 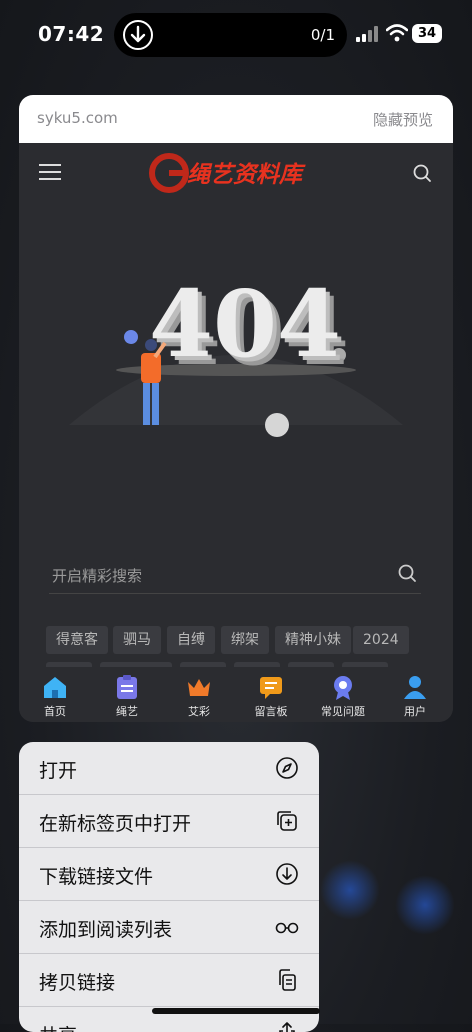 What do you see at coordinates (96, 877) in the screenshot?
I see `menu-item-label: 下载链接文件` at bounding box center [96, 877].